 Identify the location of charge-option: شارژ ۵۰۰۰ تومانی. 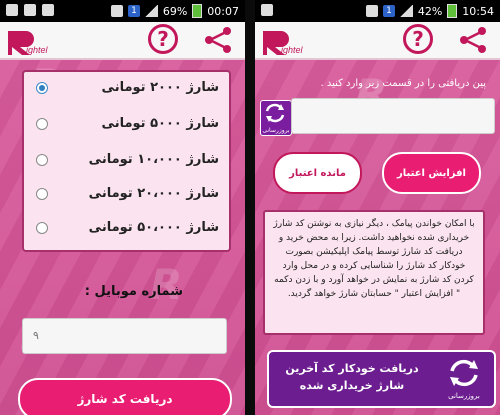
(126, 126).